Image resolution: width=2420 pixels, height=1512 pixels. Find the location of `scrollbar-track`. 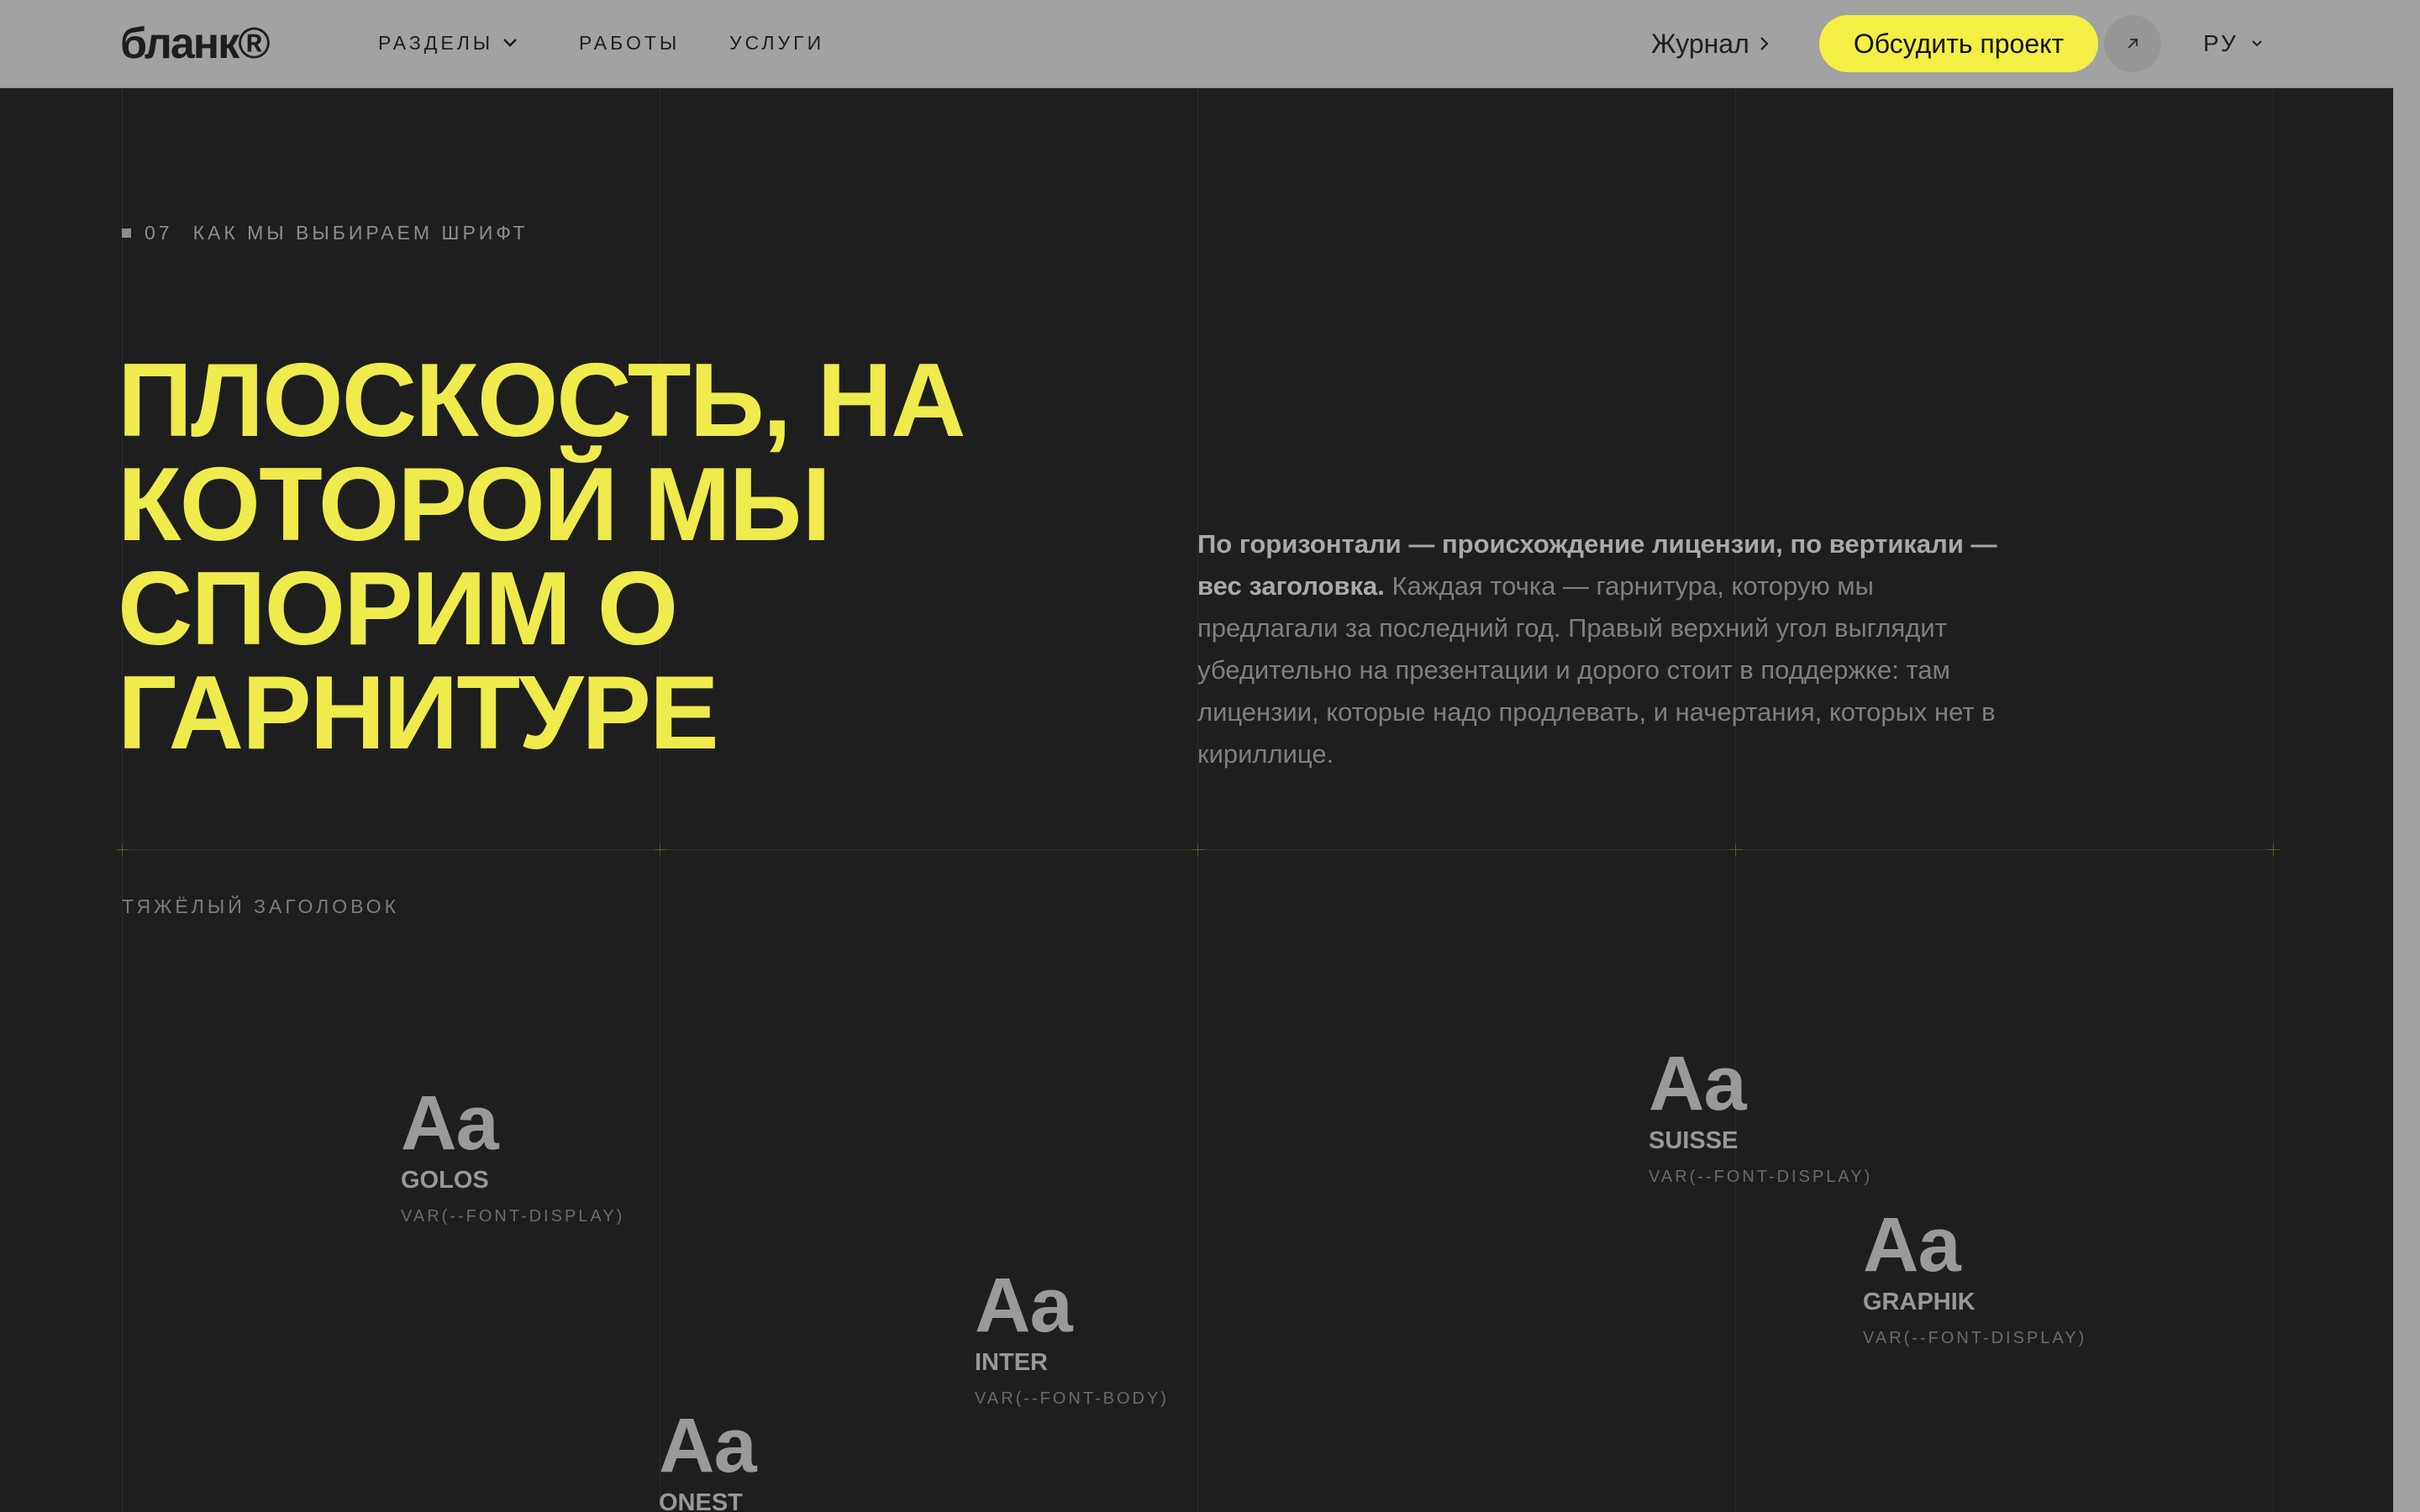

scrollbar-track is located at coordinates (2406, 799).